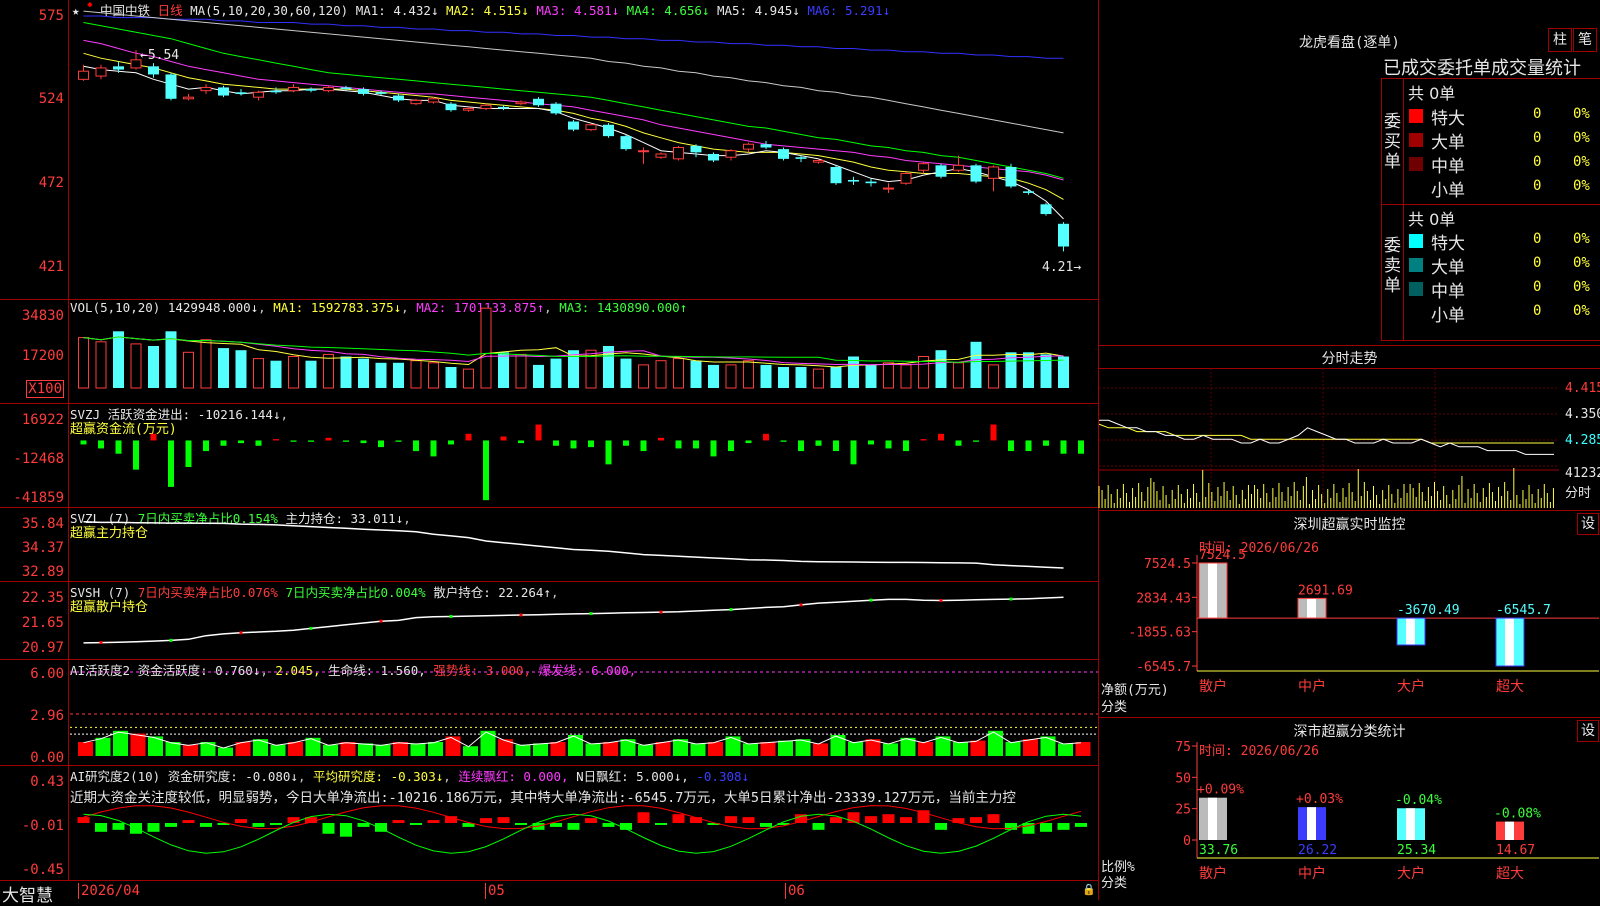 The width and height of the screenshot is (1600, 906). What do you see at coordinates (1482, 67) in the screenshot?
I see `lhb-tabs: 已成交委托单成交量统计` at bounding box center [1482, 67].